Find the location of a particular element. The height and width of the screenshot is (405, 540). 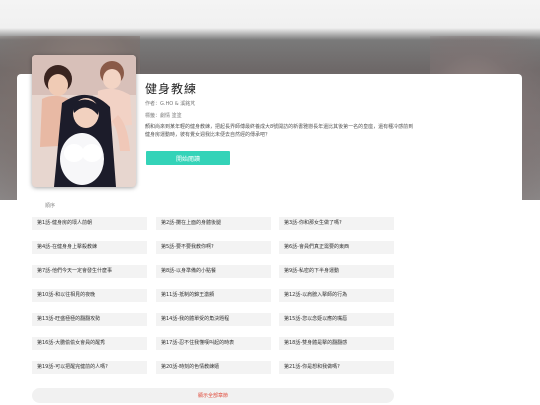

comic-tags: 標籤：劇情 塗塗 is located at coordinates (163, 116).